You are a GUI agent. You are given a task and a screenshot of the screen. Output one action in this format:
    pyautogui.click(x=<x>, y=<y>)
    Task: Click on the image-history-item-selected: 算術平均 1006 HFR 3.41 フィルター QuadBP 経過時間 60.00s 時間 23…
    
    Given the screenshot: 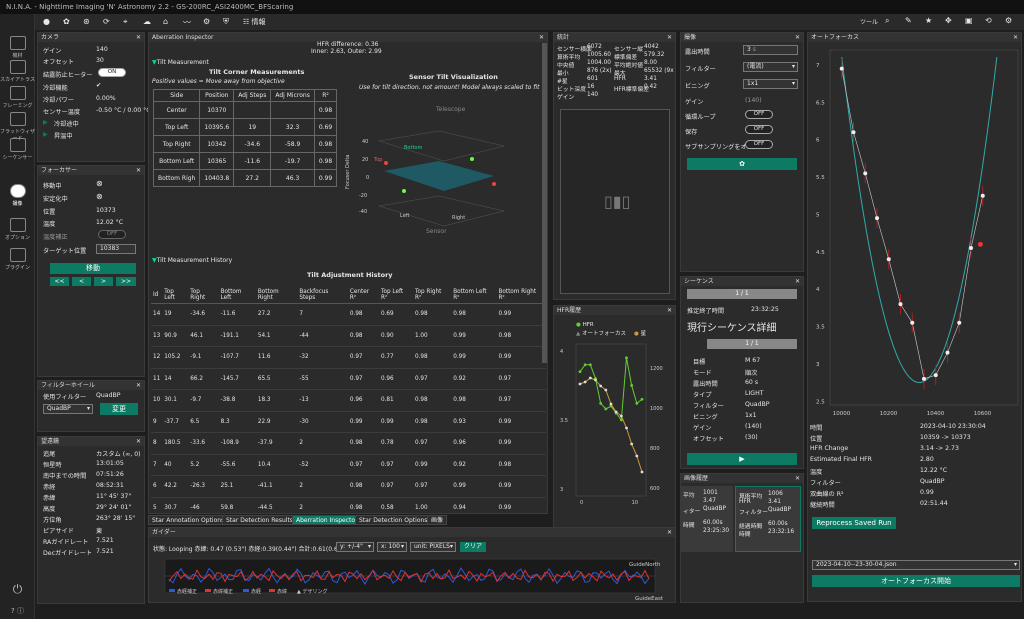 What is the action you would take?
    pyautogui.click(x=768, y=519)
    